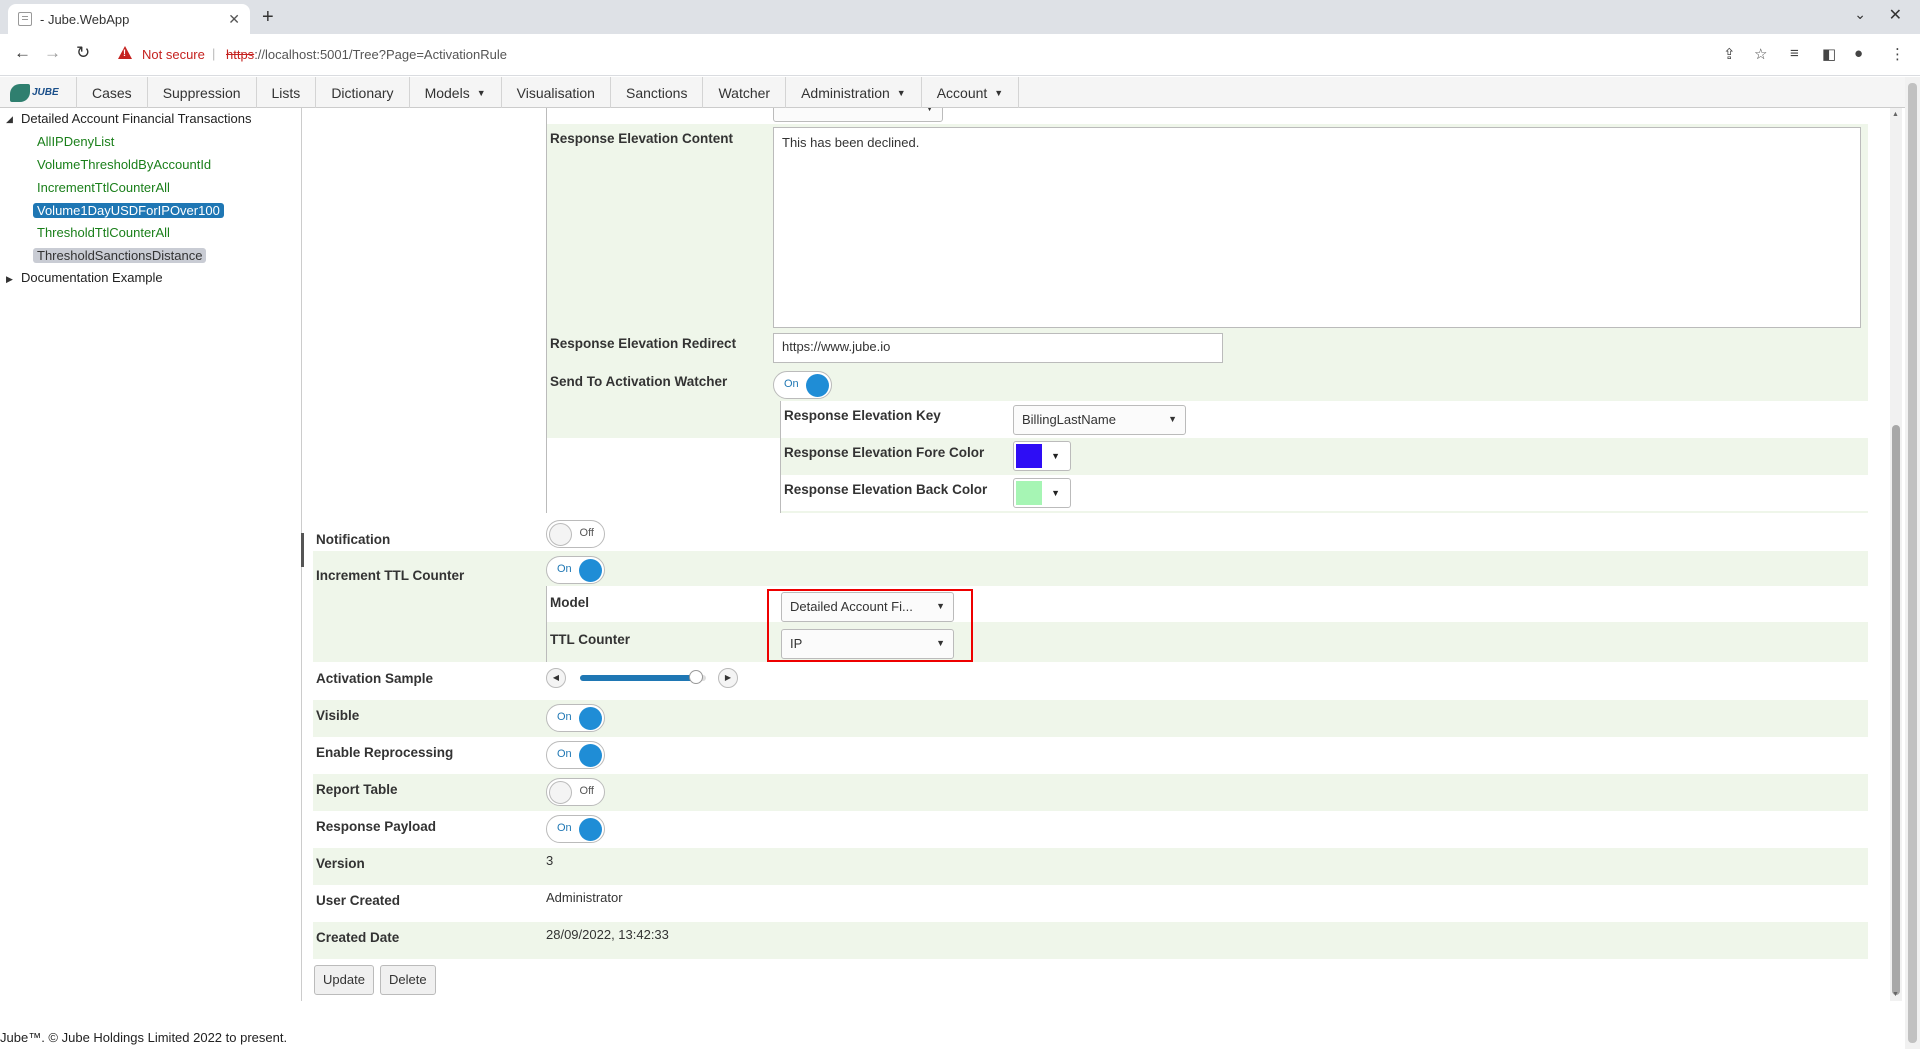  Describe the element at coordinates (201, 92) in the screenshot. I see `menu-suppression: Suppression` at that location.